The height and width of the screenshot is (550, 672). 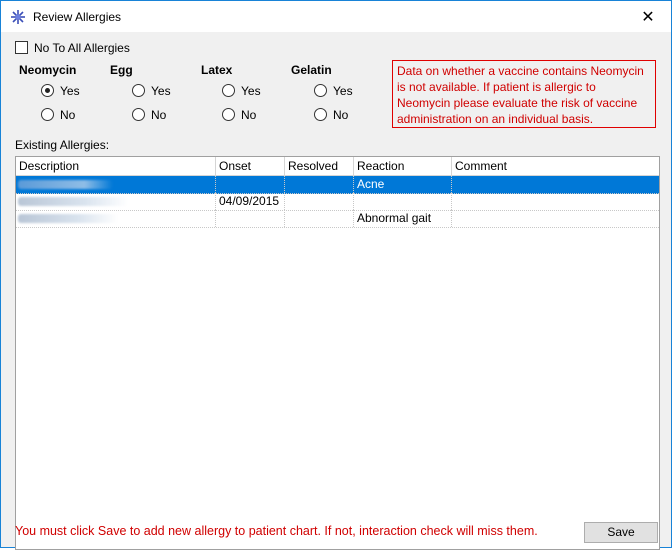 What do you see at coordinates (249, 115) in the screenshot?
I see `latex-no-label: No` at bounding box center [249, 115].